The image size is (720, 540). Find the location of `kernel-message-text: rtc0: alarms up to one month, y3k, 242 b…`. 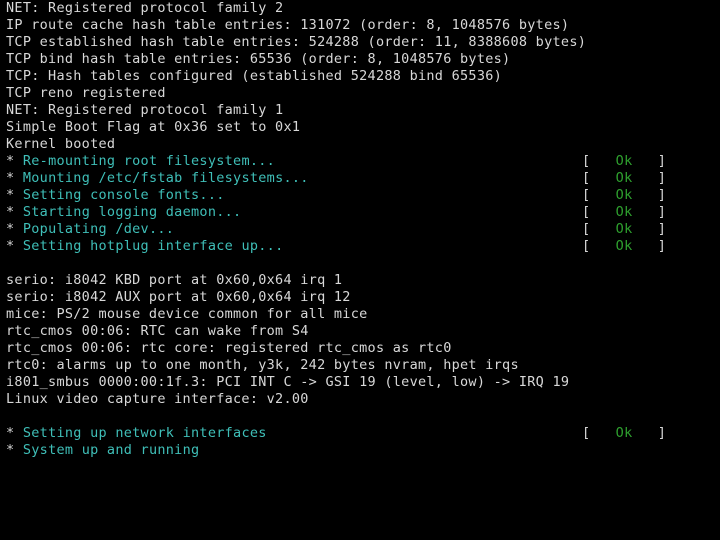

kernel-message-text: rtc0: alarms up to one month, y3k, 242 b… is located at coordinates (262, 365).